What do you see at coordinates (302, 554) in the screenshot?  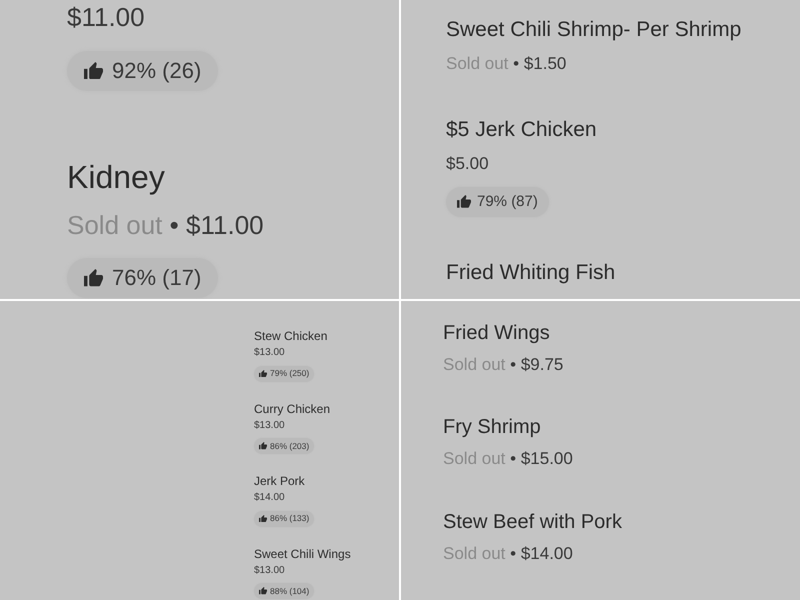 I see `dish-name: Sweet Chili Wings` at bounding box center [302, 554].